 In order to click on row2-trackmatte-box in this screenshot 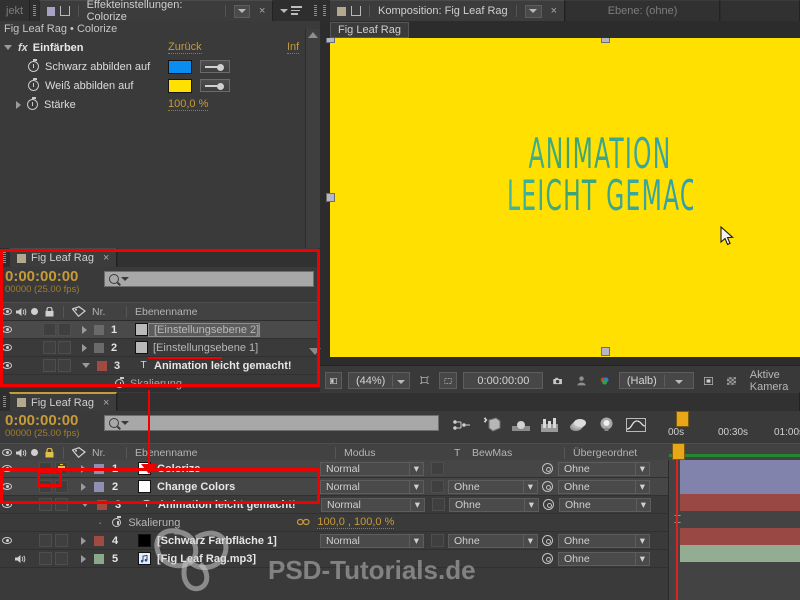, I will do `click(437, 486)`.